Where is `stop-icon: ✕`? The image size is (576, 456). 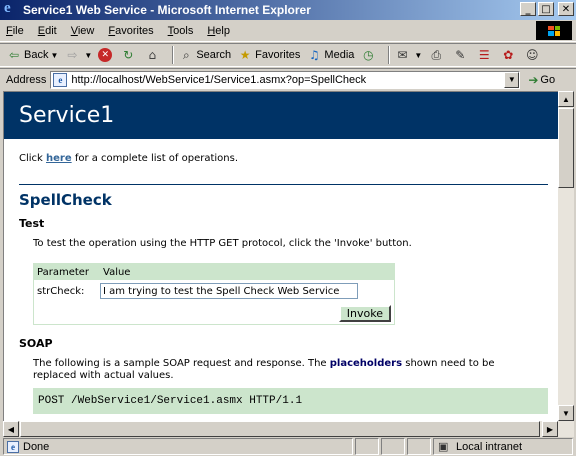 stop-icon: ✕ is located at coordinates (105, 55).